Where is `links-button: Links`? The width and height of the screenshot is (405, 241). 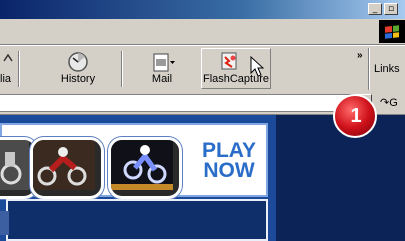
links-button: Links is located at coordinates (388, 69).